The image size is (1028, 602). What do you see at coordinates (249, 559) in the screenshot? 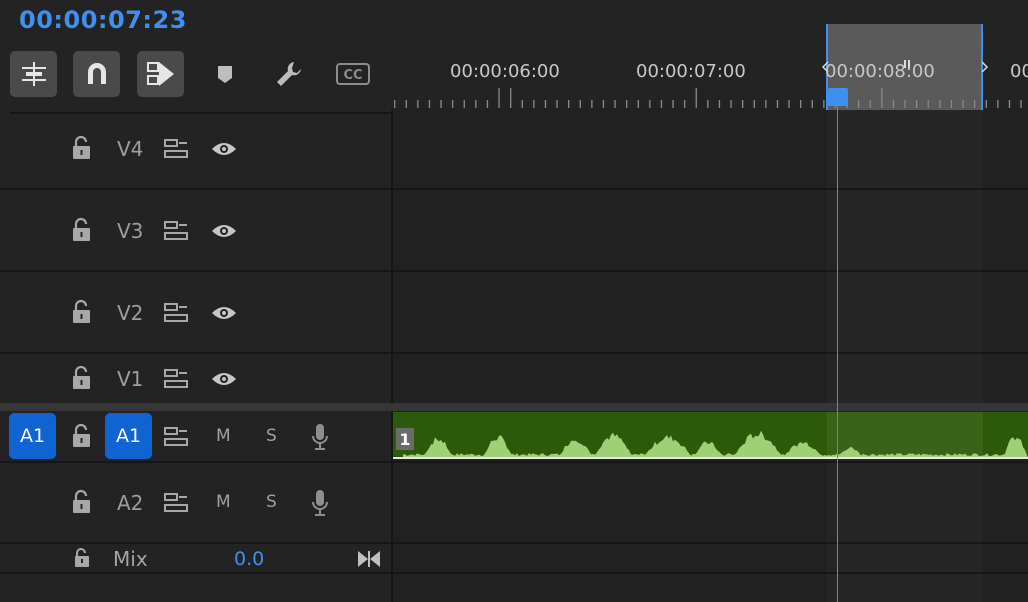
I see `mix-volume-value: 0.0` at bounding box center [249, 559].